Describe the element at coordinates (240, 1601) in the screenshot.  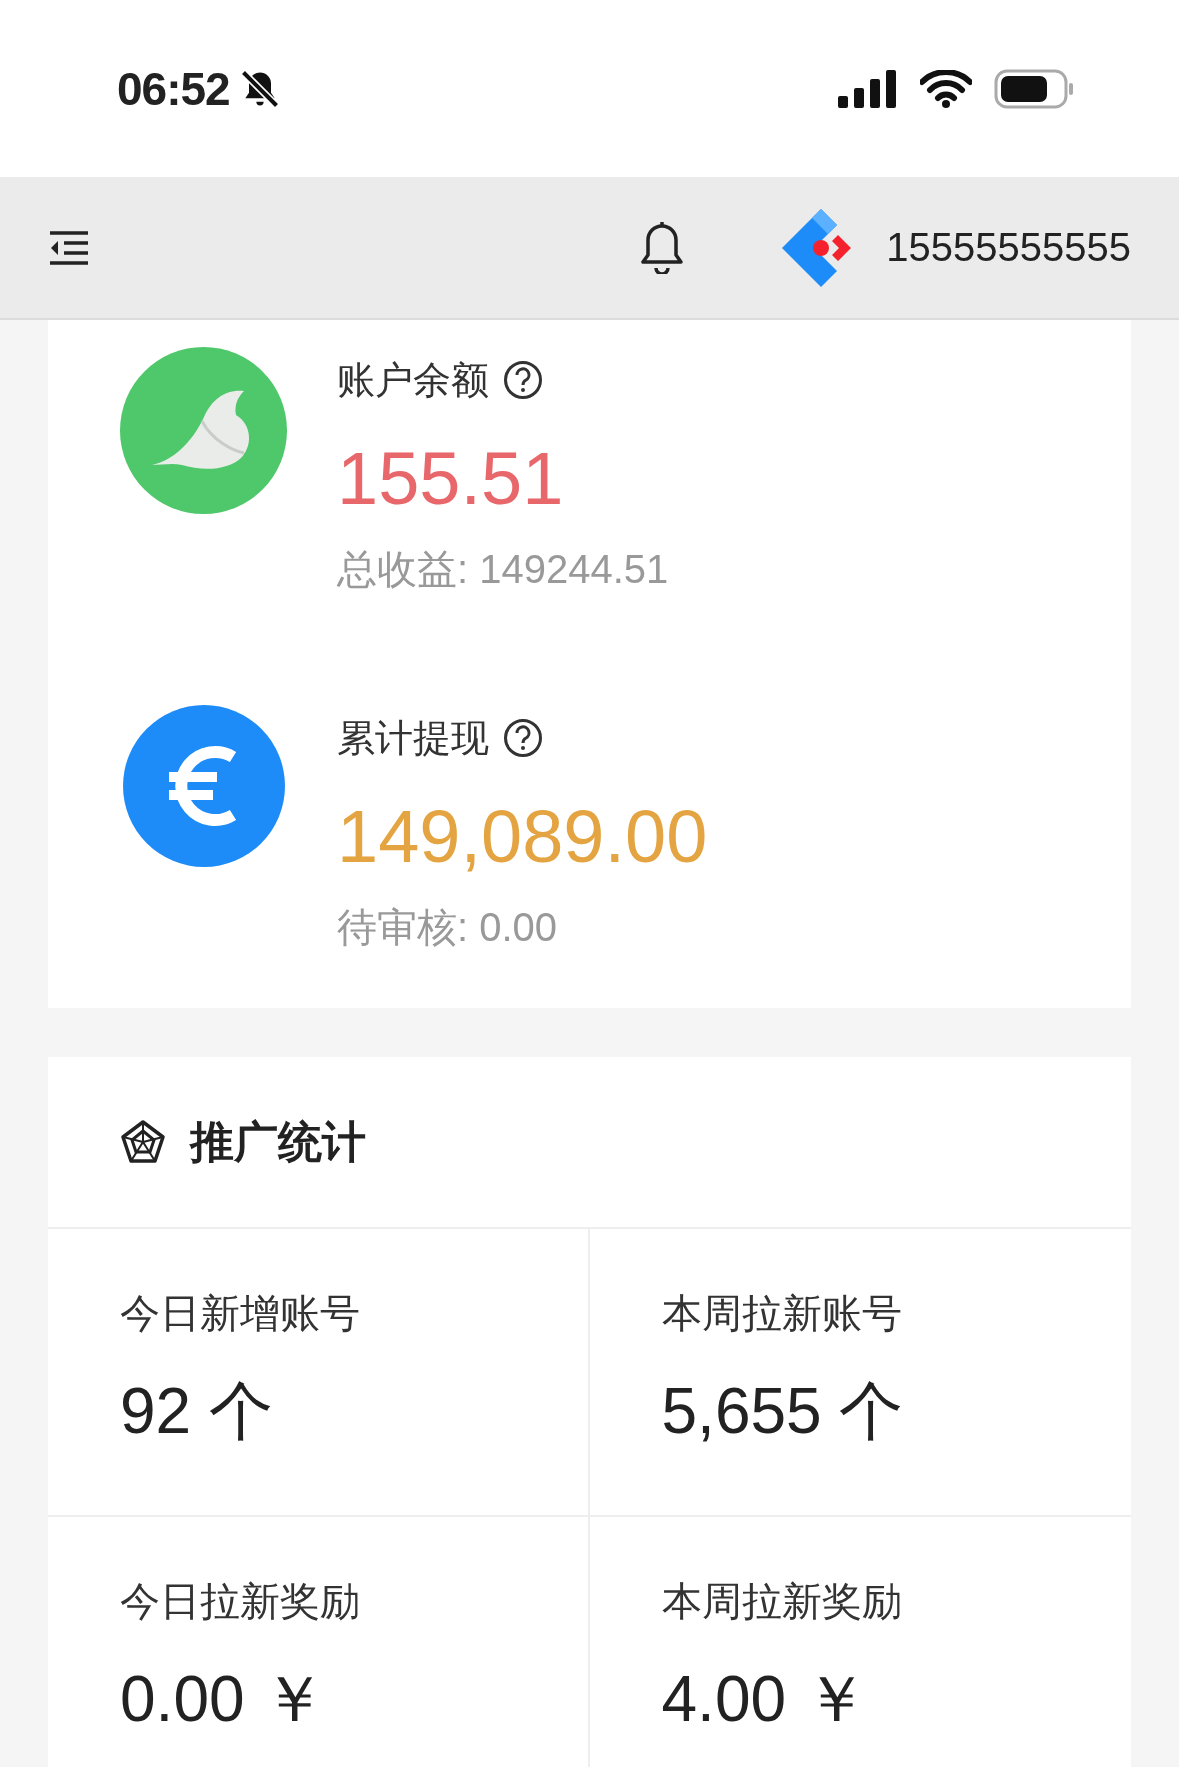
I see `stat-label: 今日拉新奖励` at that location.